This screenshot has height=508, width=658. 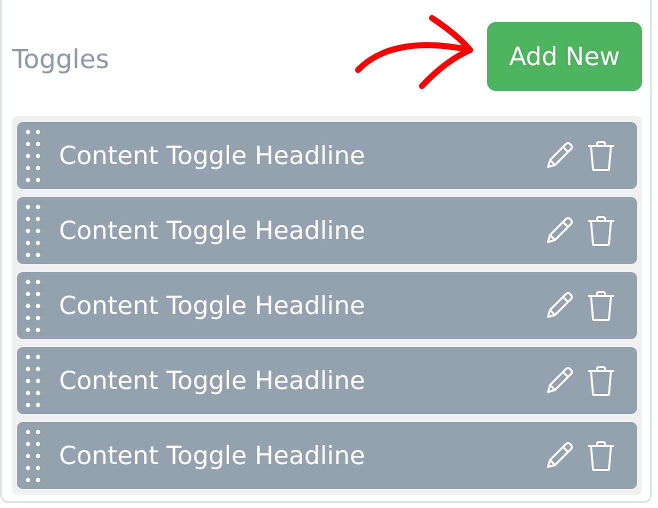 What do you see at coordinates (564, 56) in the screenshot?
I see `add-new-button: Add New` at bounding box center [564, 56].